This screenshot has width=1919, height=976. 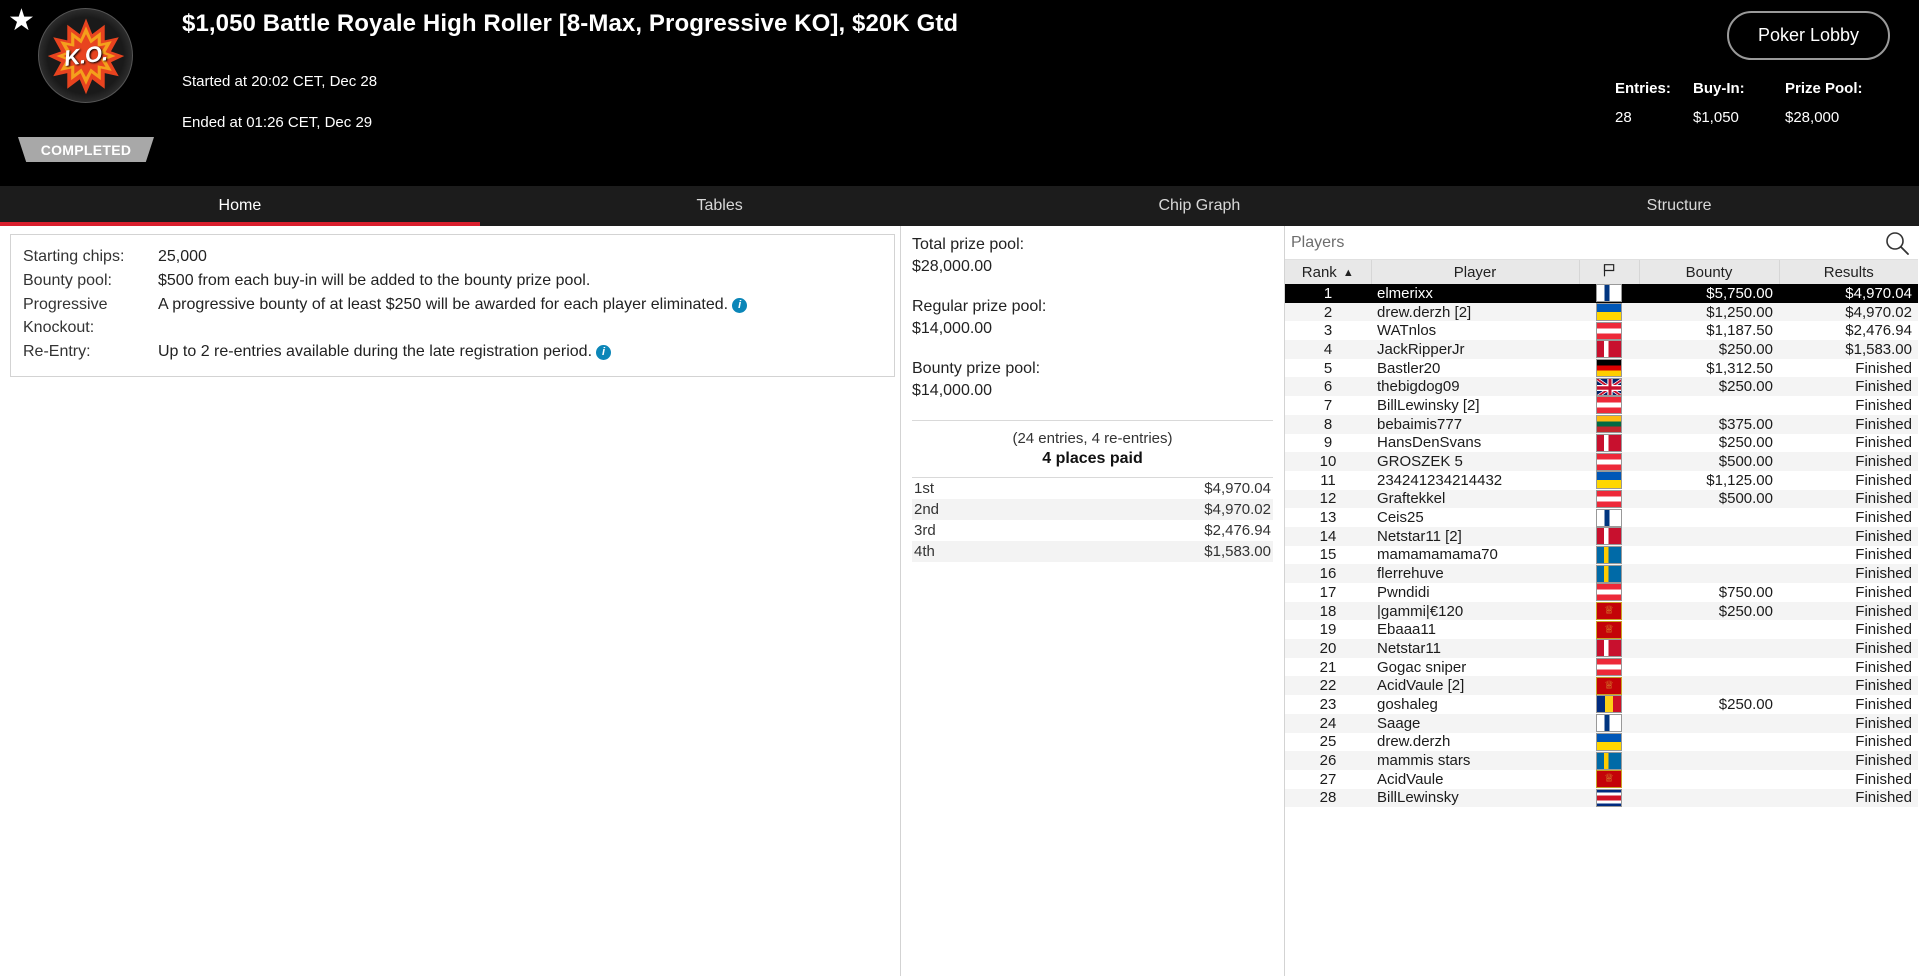 I want to click on info-tooltip-icon-reentry: i, so click(x=604, y=352).